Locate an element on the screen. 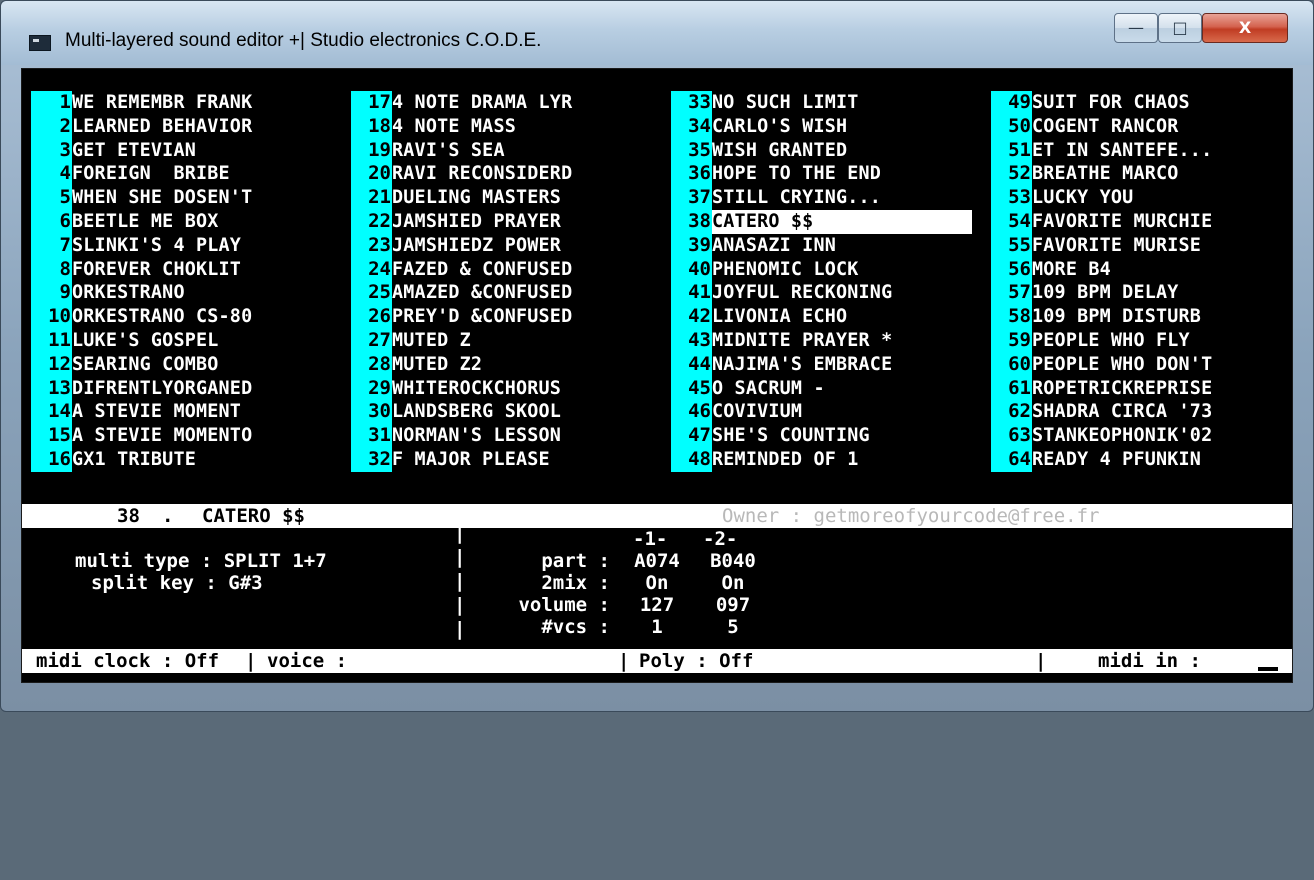  program-item: 43 MIDNITE PRAYER * is located at coordinates (821, 340).